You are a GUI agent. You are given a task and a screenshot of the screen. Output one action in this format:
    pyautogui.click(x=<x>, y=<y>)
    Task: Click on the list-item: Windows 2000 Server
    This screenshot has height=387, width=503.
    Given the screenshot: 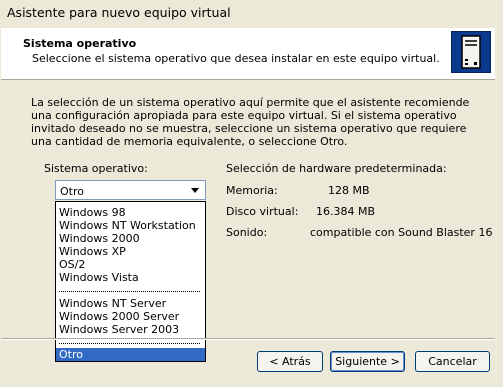 What is the action you would take?
    pyautogui.click(x=130, y=316)
    